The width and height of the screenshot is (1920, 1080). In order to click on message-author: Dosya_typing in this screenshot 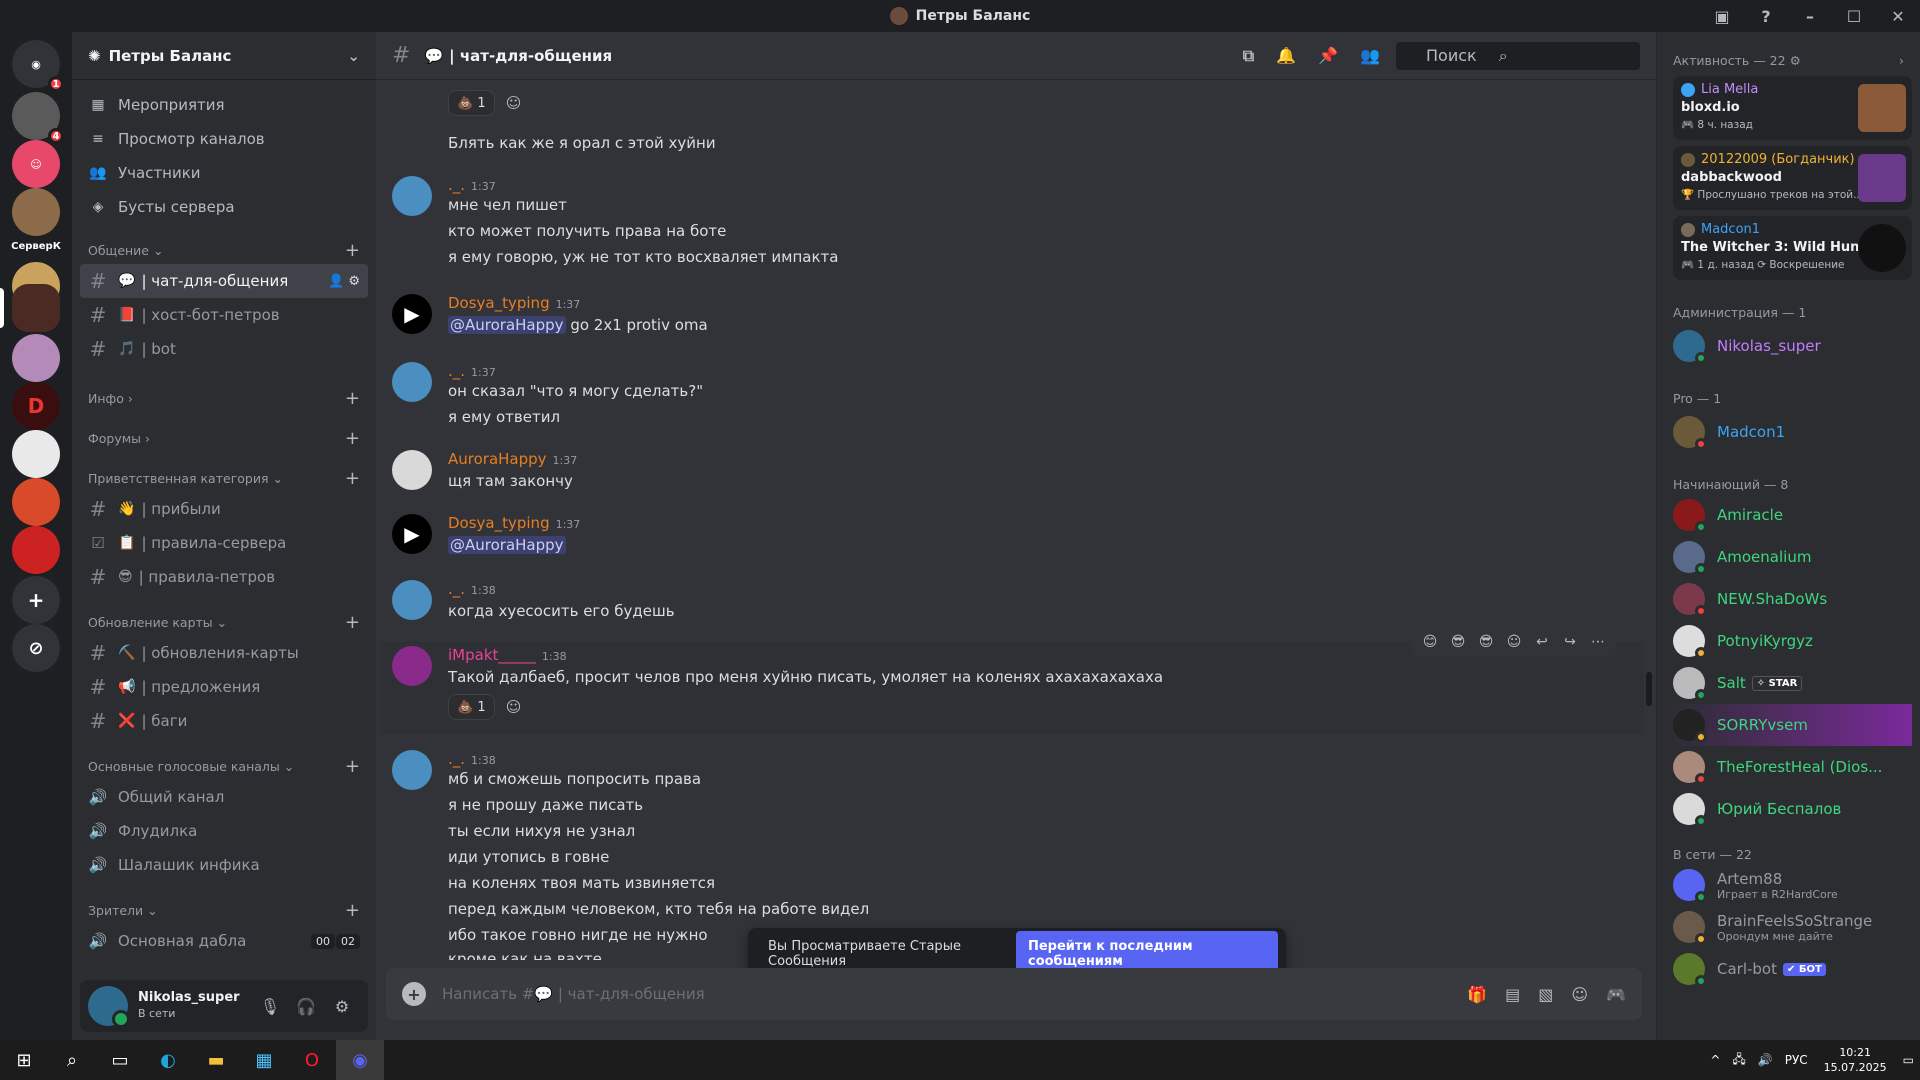, I will do `click(499, 303)`.